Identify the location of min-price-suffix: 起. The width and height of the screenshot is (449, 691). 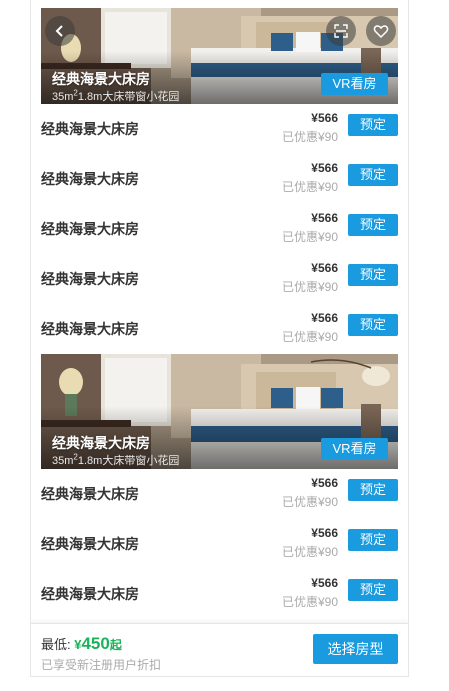
(115, 645).